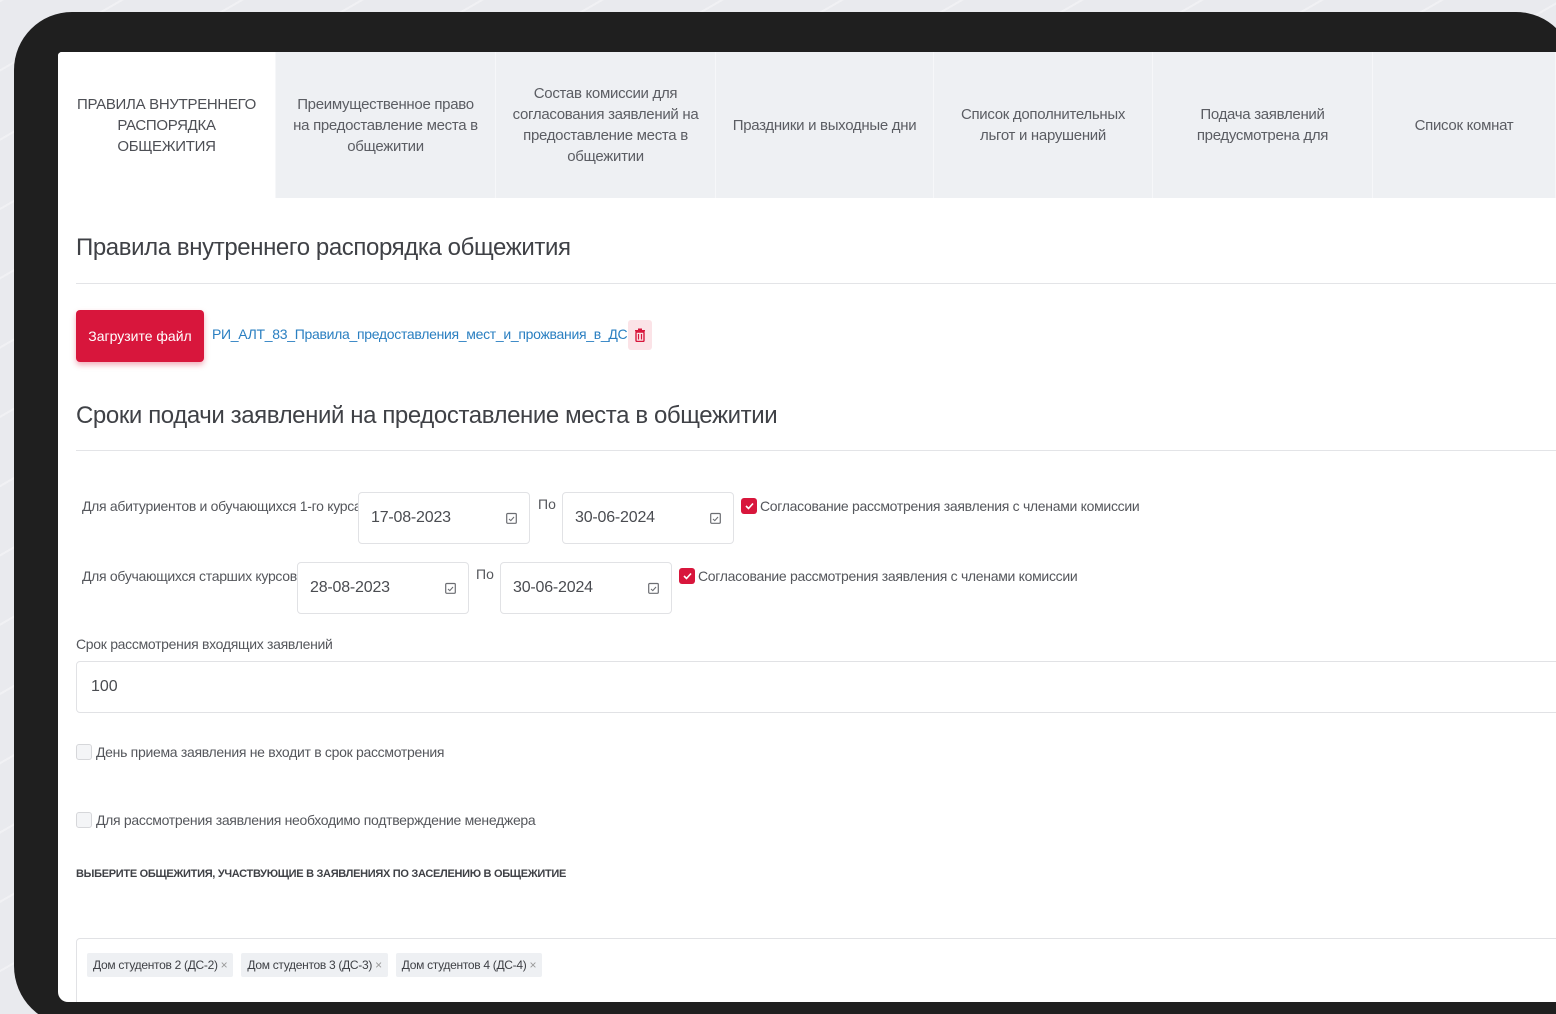 This screenshot has height=1014, width=1556. I want to click on senior-years-to-date: 30-06-2024, so click(586, 588).